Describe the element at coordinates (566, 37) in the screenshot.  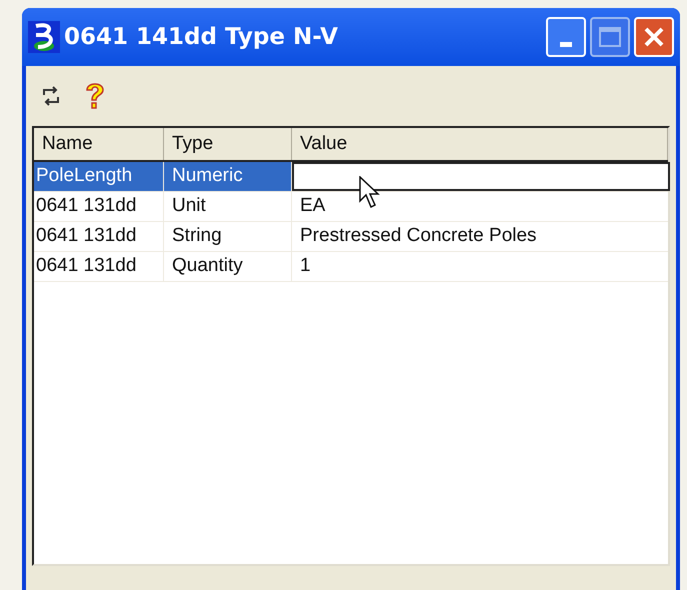
I see `minimize-button` at that location.